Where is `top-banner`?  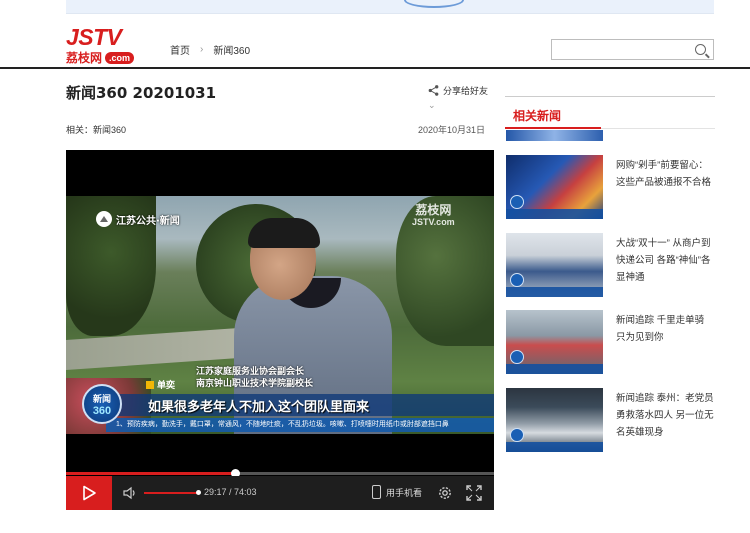 top-banner is located at coordinates (390, 7).